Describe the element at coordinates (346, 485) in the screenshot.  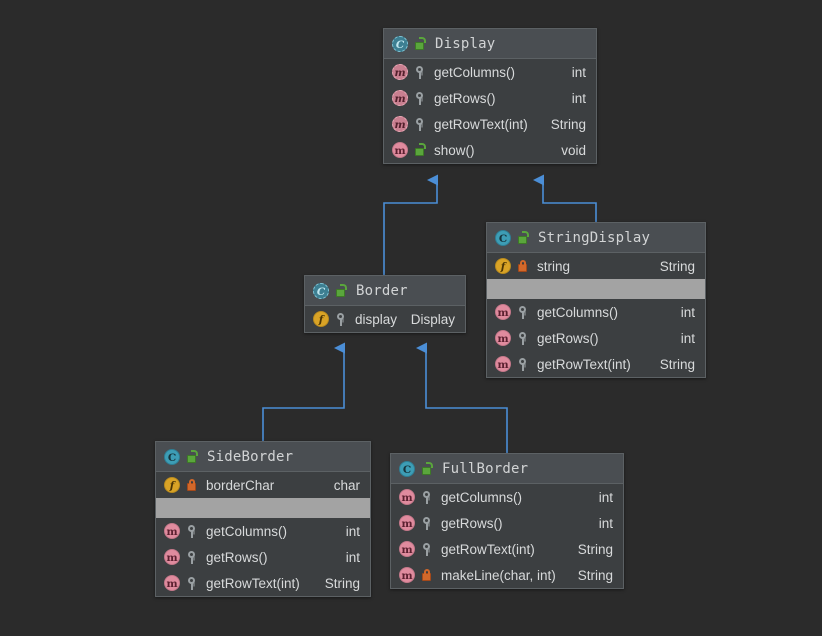
I see `field-type: char` at that location.